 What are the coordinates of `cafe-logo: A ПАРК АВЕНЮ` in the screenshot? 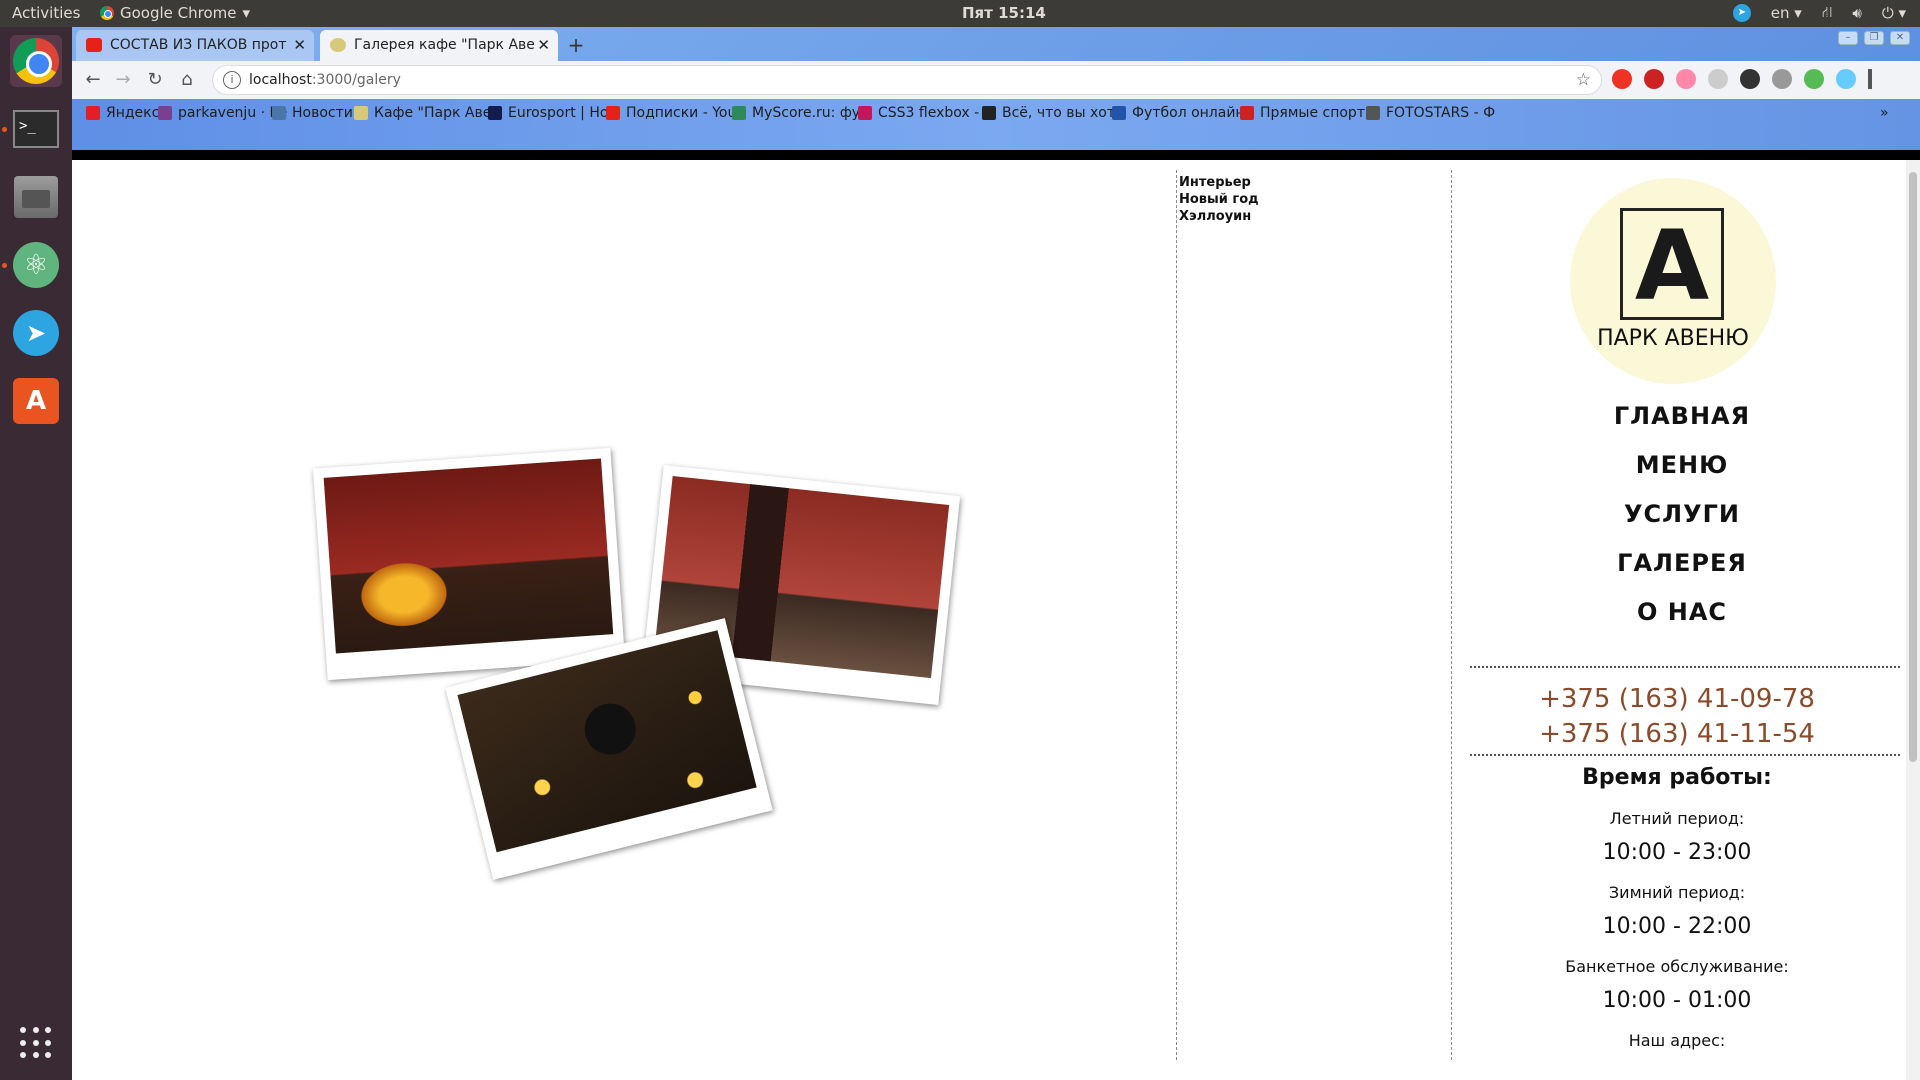 It's located at (1673, 281).